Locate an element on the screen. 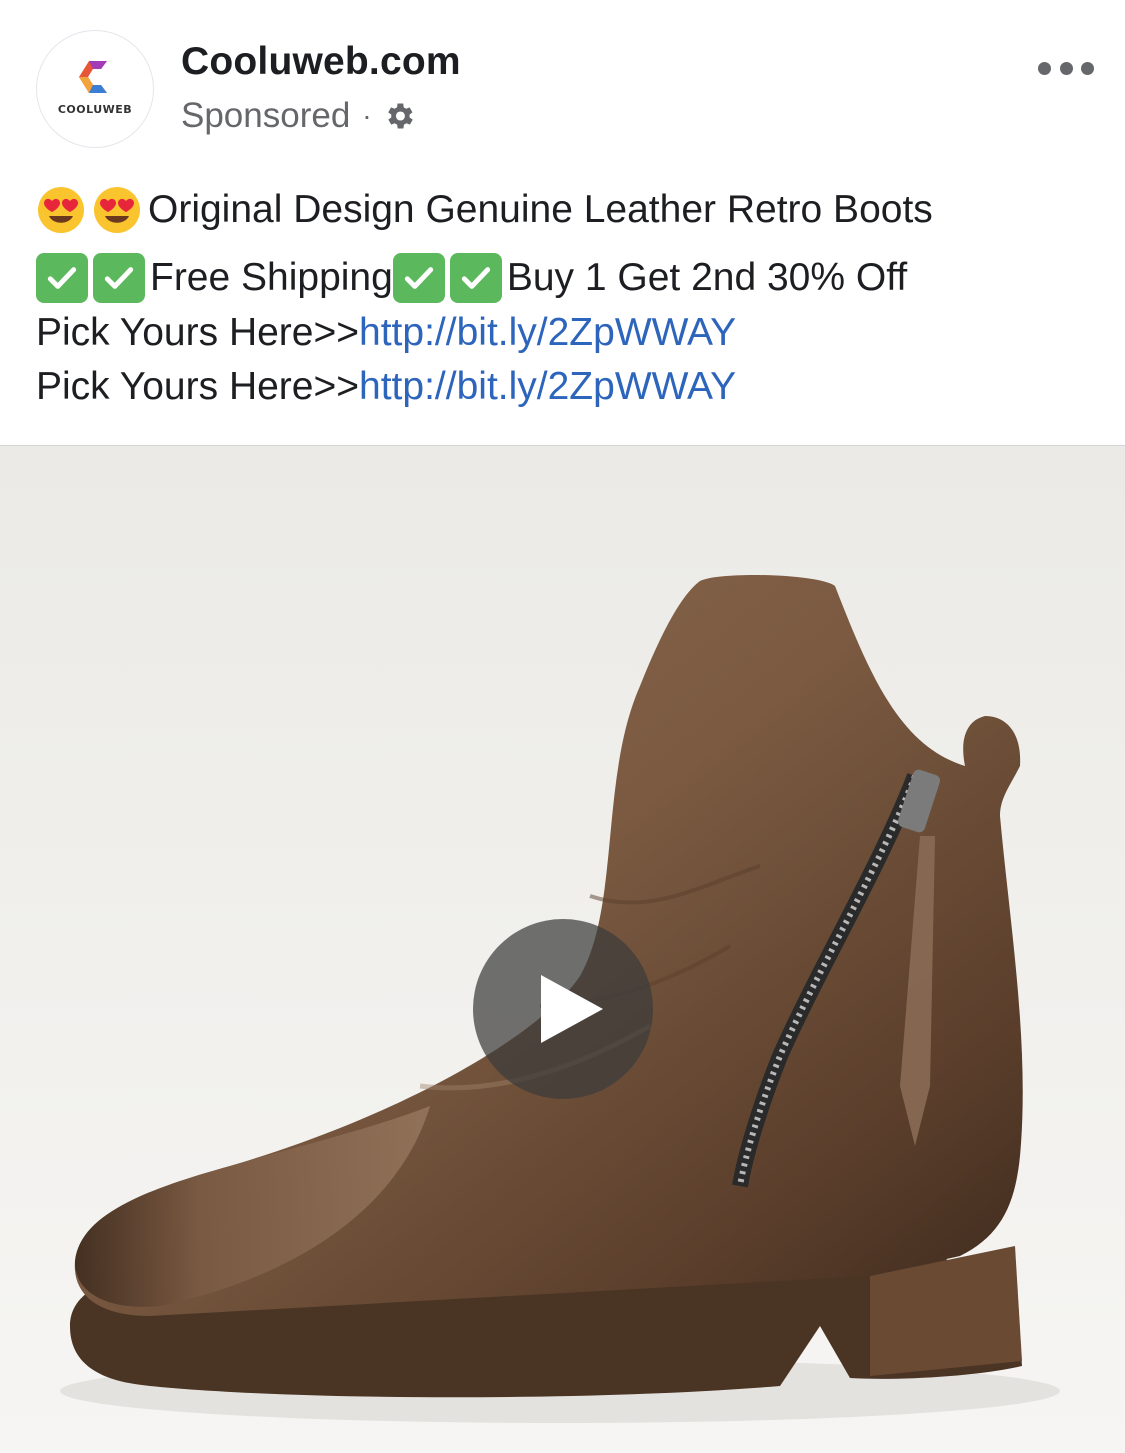 This screenshot has height=1453, width=1125. cooluweb-logo-icon is located at coordinates (93, 77).